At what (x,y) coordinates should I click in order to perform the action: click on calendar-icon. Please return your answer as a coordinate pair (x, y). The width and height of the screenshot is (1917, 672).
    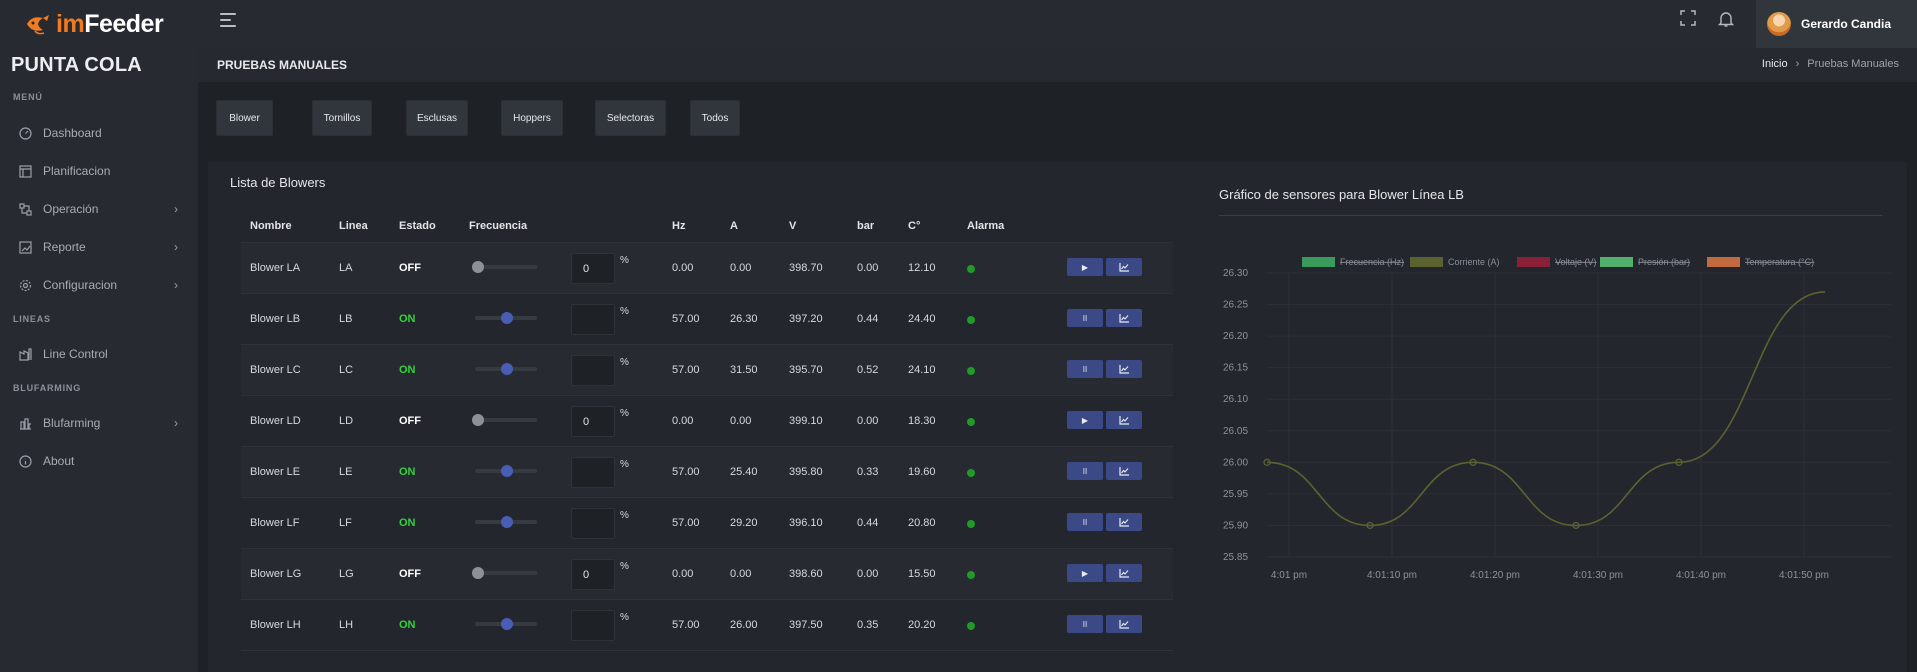
    Looking at the image, I should click on (25, 171).